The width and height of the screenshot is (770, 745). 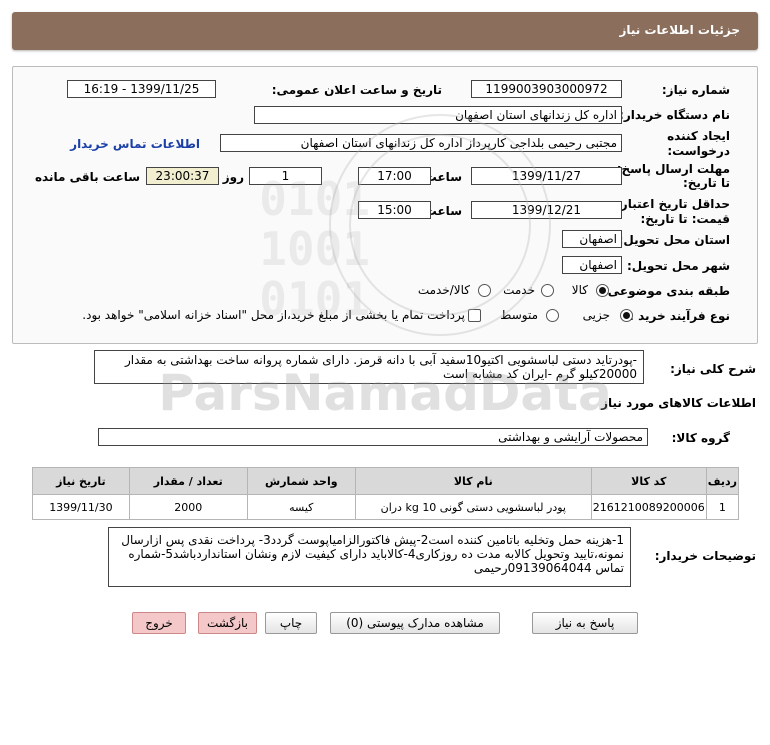 I want to click on cell-need-date: 1399/11/30, so click(x=81, y=507).